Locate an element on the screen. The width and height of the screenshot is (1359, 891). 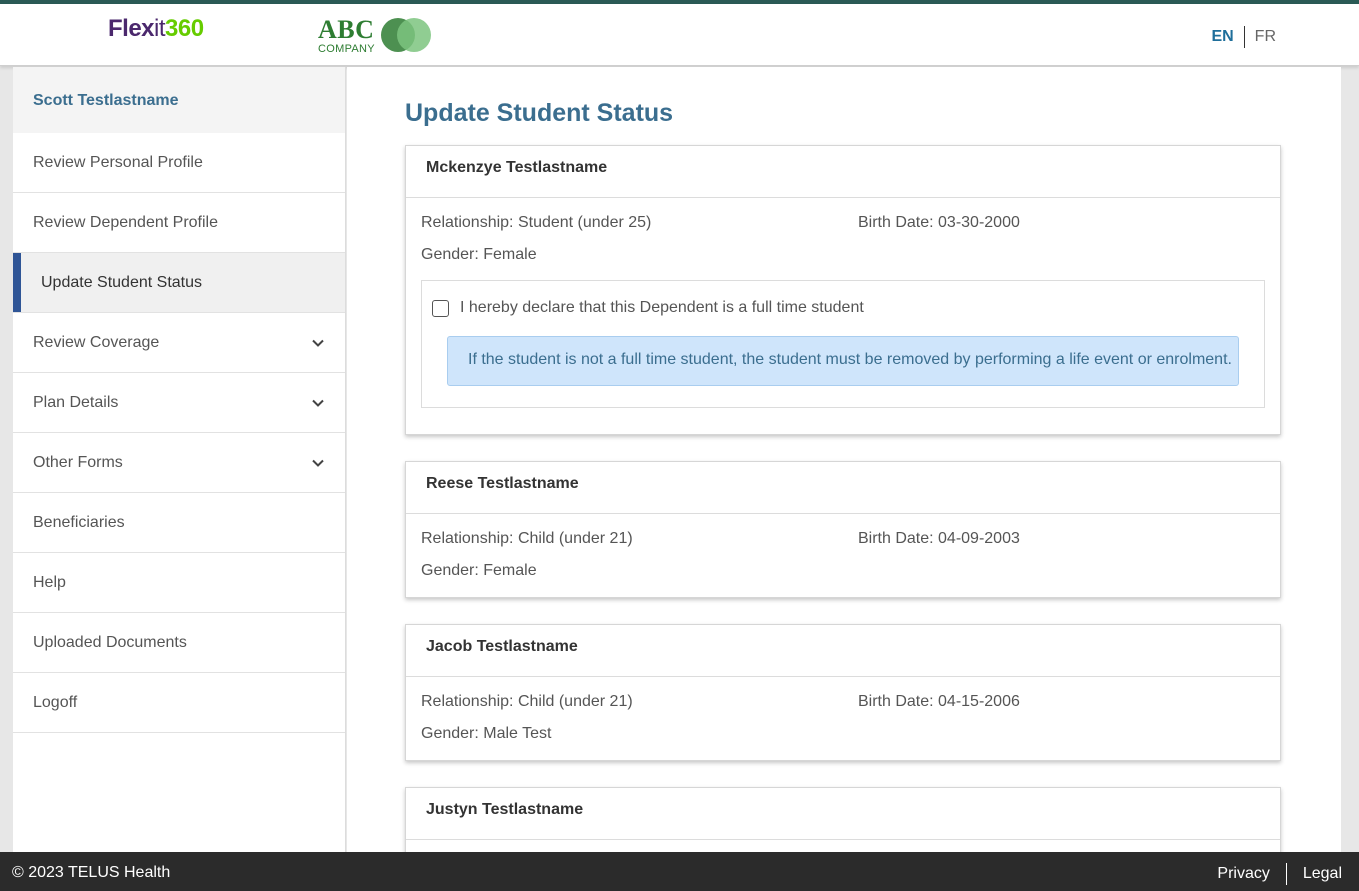
sidebar-item-label: Logoff is located at coordinates (55, 702).